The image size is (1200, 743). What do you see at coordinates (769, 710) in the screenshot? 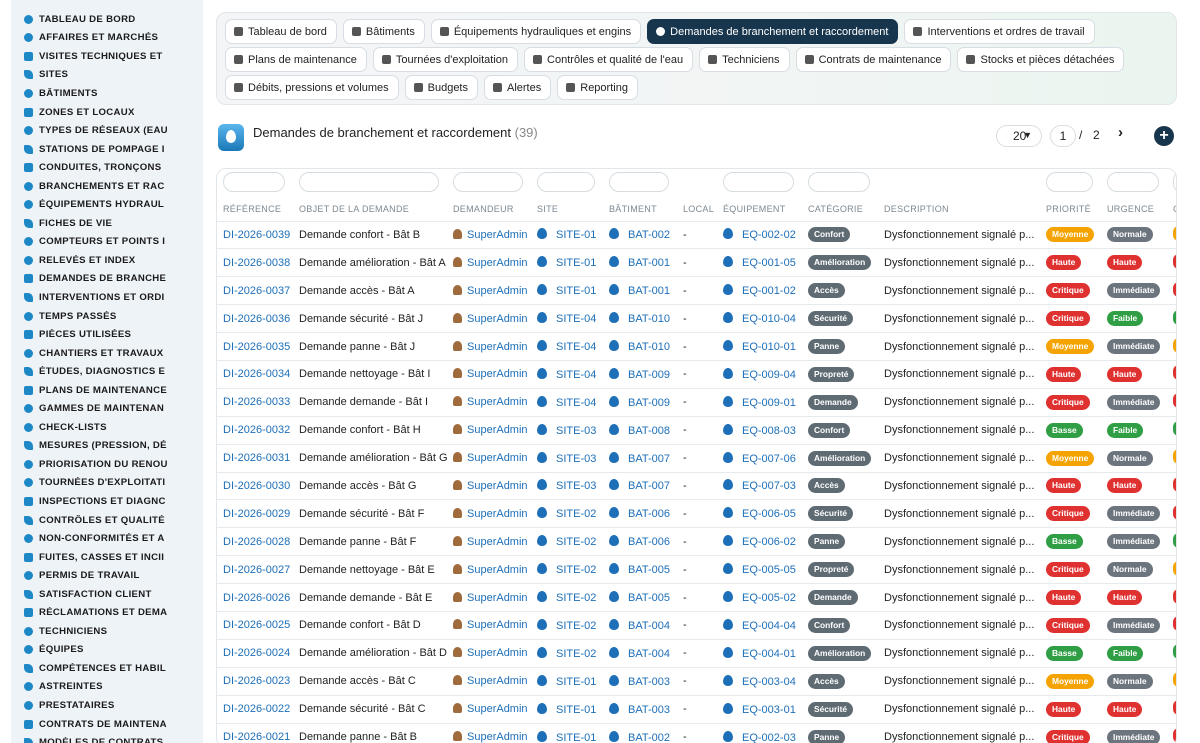
I see `equipement-link: EQ-003-01` at bounding box center [769, 710].